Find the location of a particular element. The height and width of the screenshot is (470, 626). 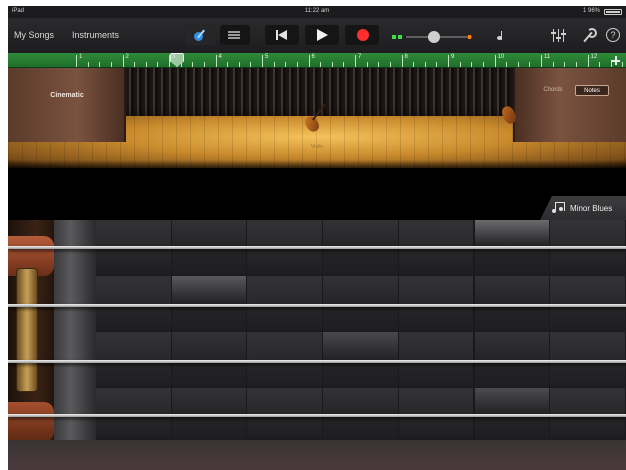

tracks-view-button is located at coordinates (235, 35).